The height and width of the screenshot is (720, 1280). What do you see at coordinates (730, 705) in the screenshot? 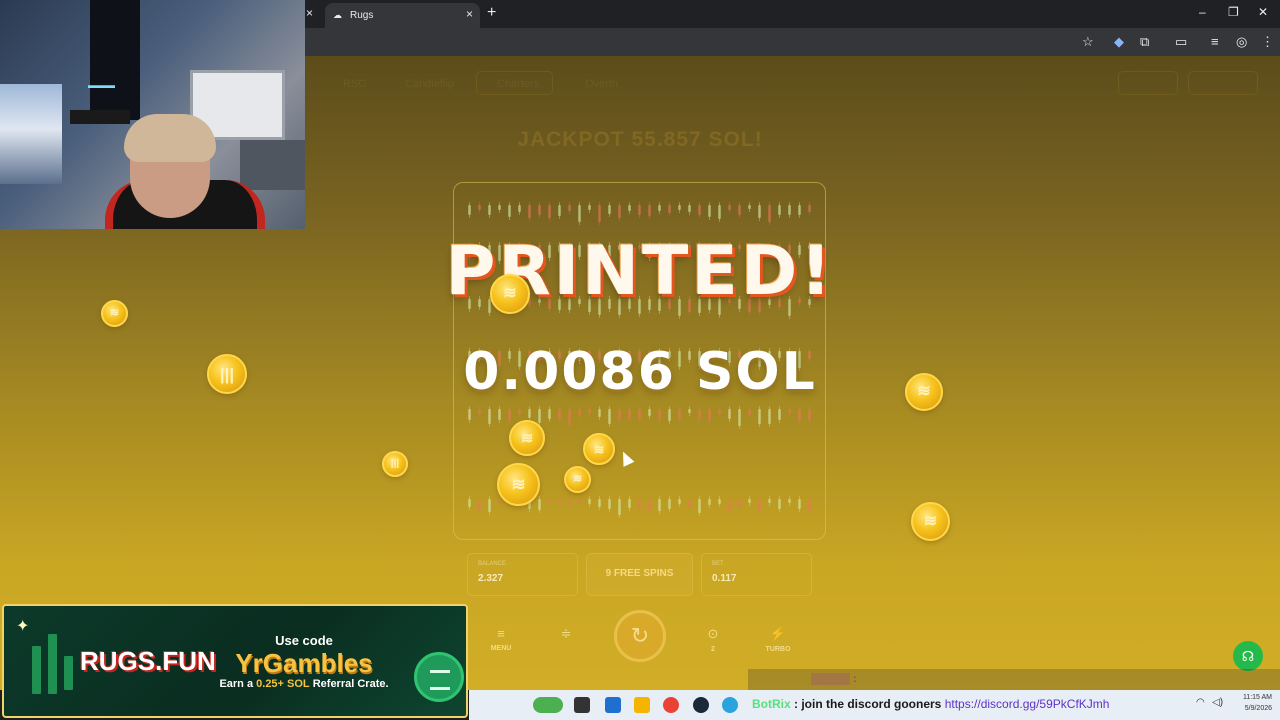
I see `telegram-icon` at bounding box center [730, 705].